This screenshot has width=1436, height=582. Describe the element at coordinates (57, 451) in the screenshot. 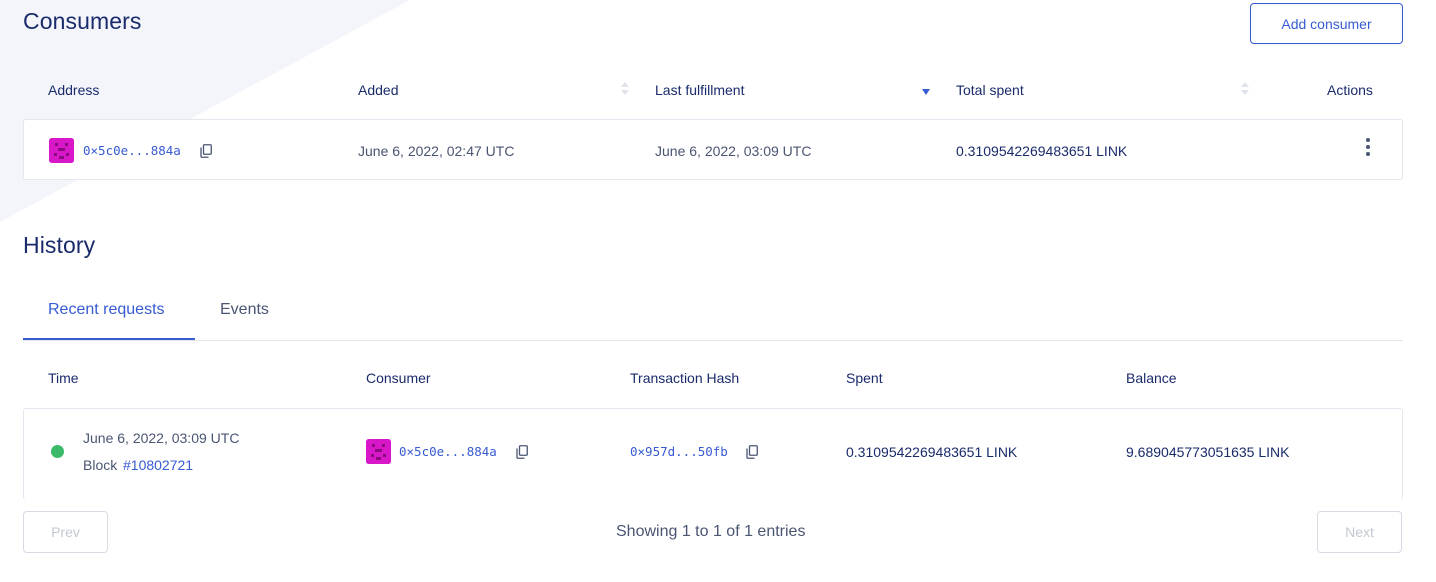

I see `status-success-icon` at that location.